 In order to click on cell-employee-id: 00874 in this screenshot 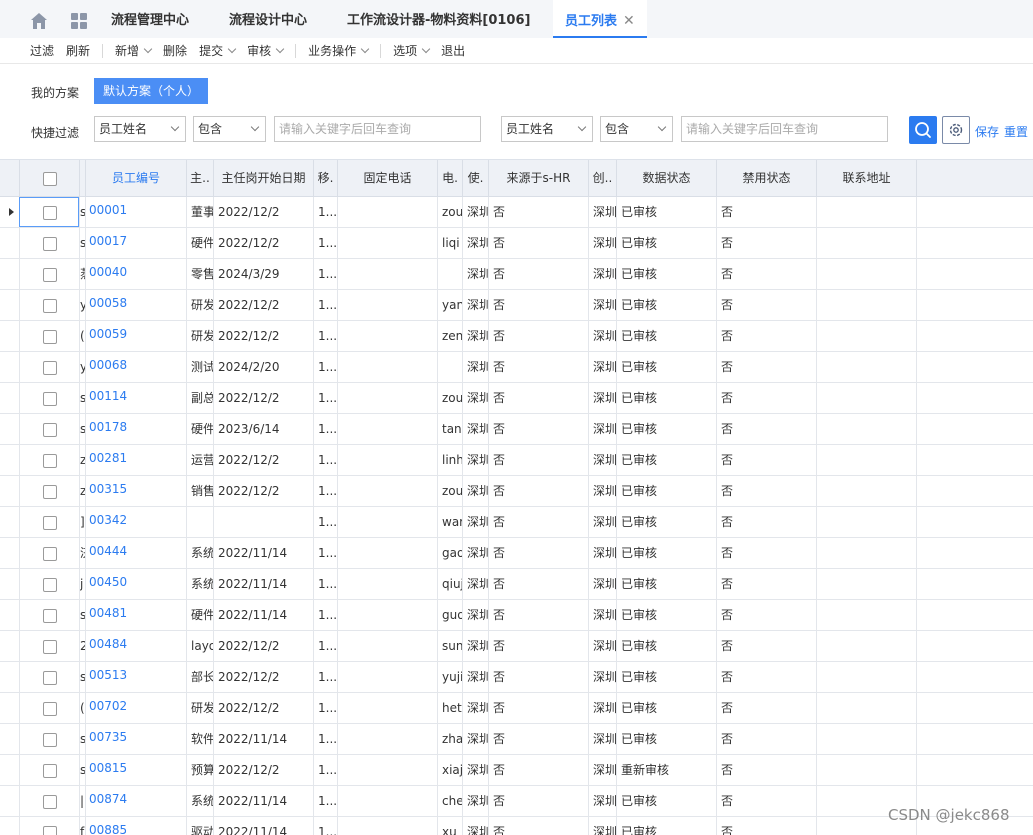, I will do `click(136, 801)`.